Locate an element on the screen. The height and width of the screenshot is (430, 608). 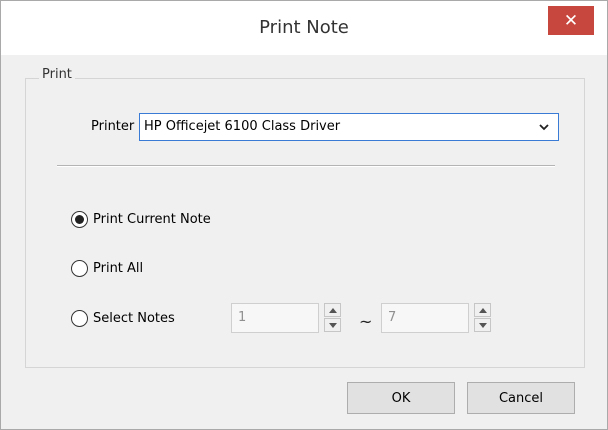
select-notes-radio is located at coordinates (79, 318).